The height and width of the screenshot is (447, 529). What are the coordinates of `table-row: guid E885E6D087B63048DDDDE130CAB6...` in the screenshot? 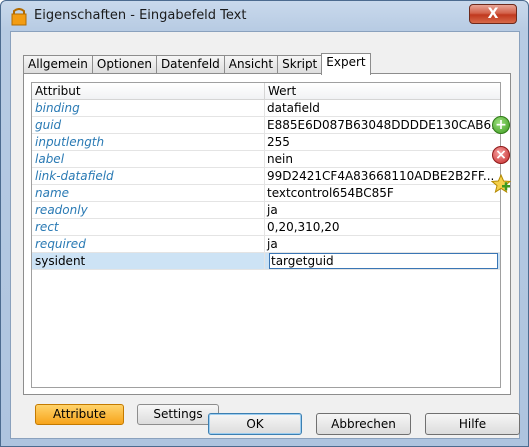 It's located at (266, 125).